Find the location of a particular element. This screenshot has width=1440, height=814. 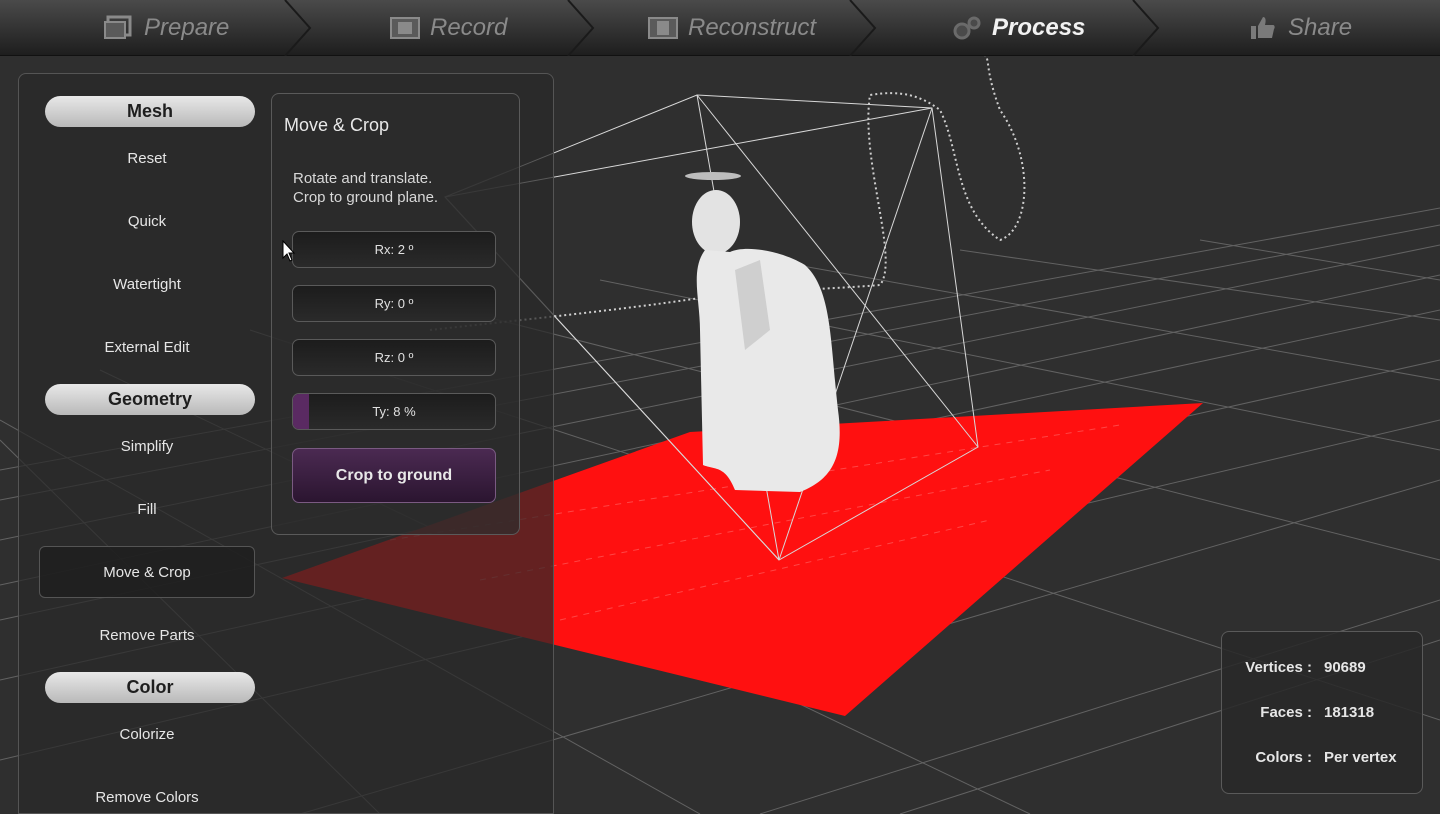

rx-slider: Rx: 2 º is located at coordinates (394, 249).